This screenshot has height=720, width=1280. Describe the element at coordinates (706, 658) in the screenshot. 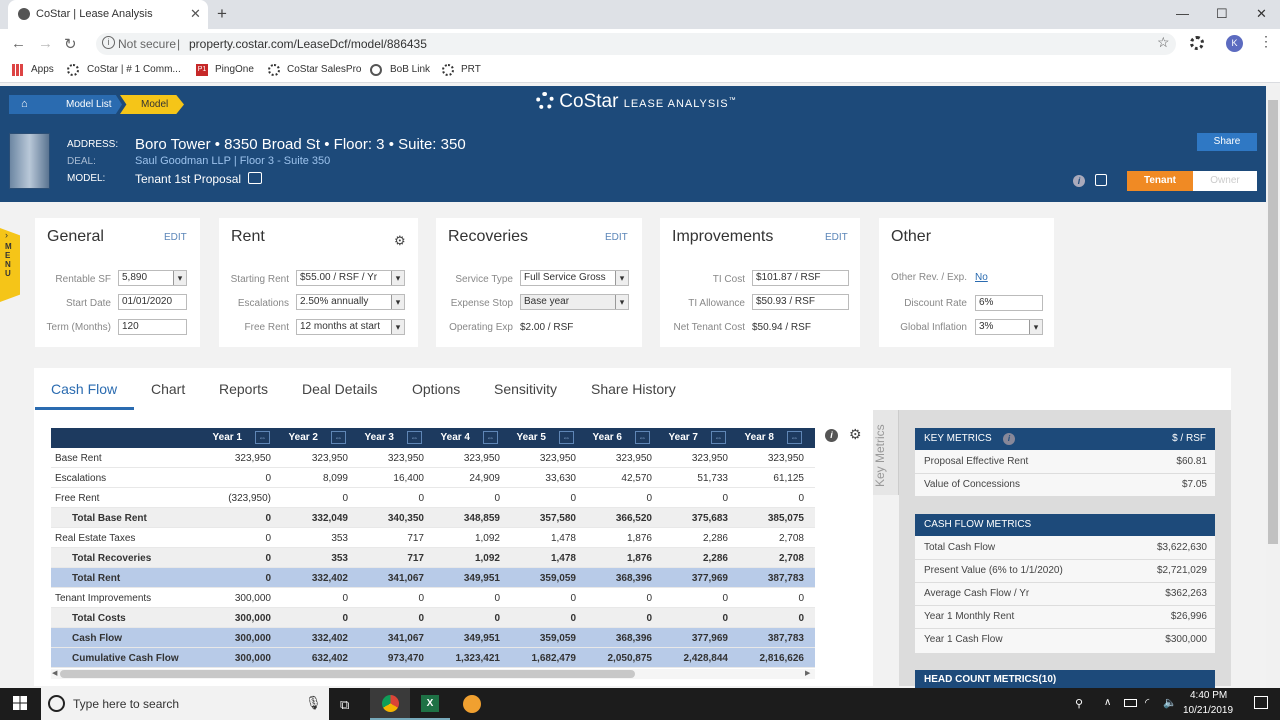

I see `table-cell: 2,428,844` at that location.